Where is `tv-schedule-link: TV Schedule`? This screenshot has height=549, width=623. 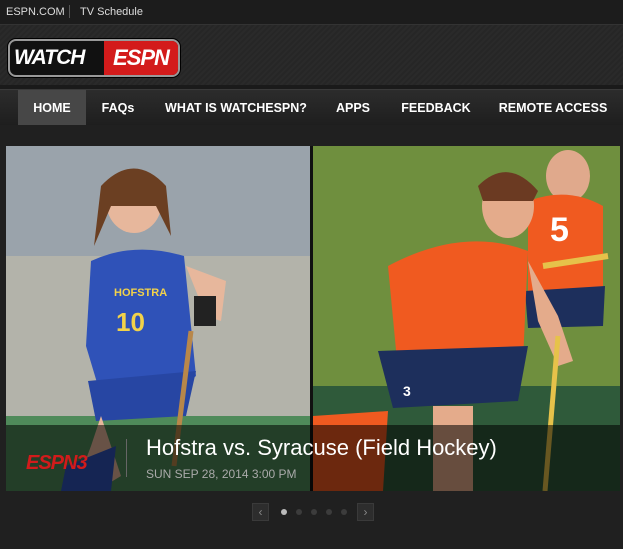 tv-schedule-link: TV Schedule is located at coordinates (111, 12).